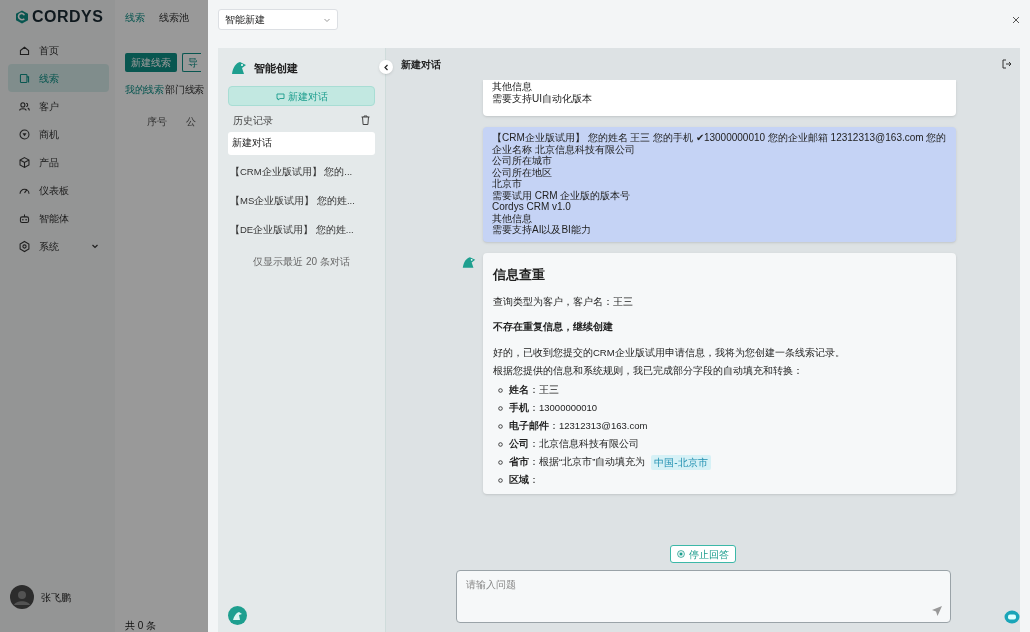  I want to click on nav-label: 智能体, so click(54, 218).